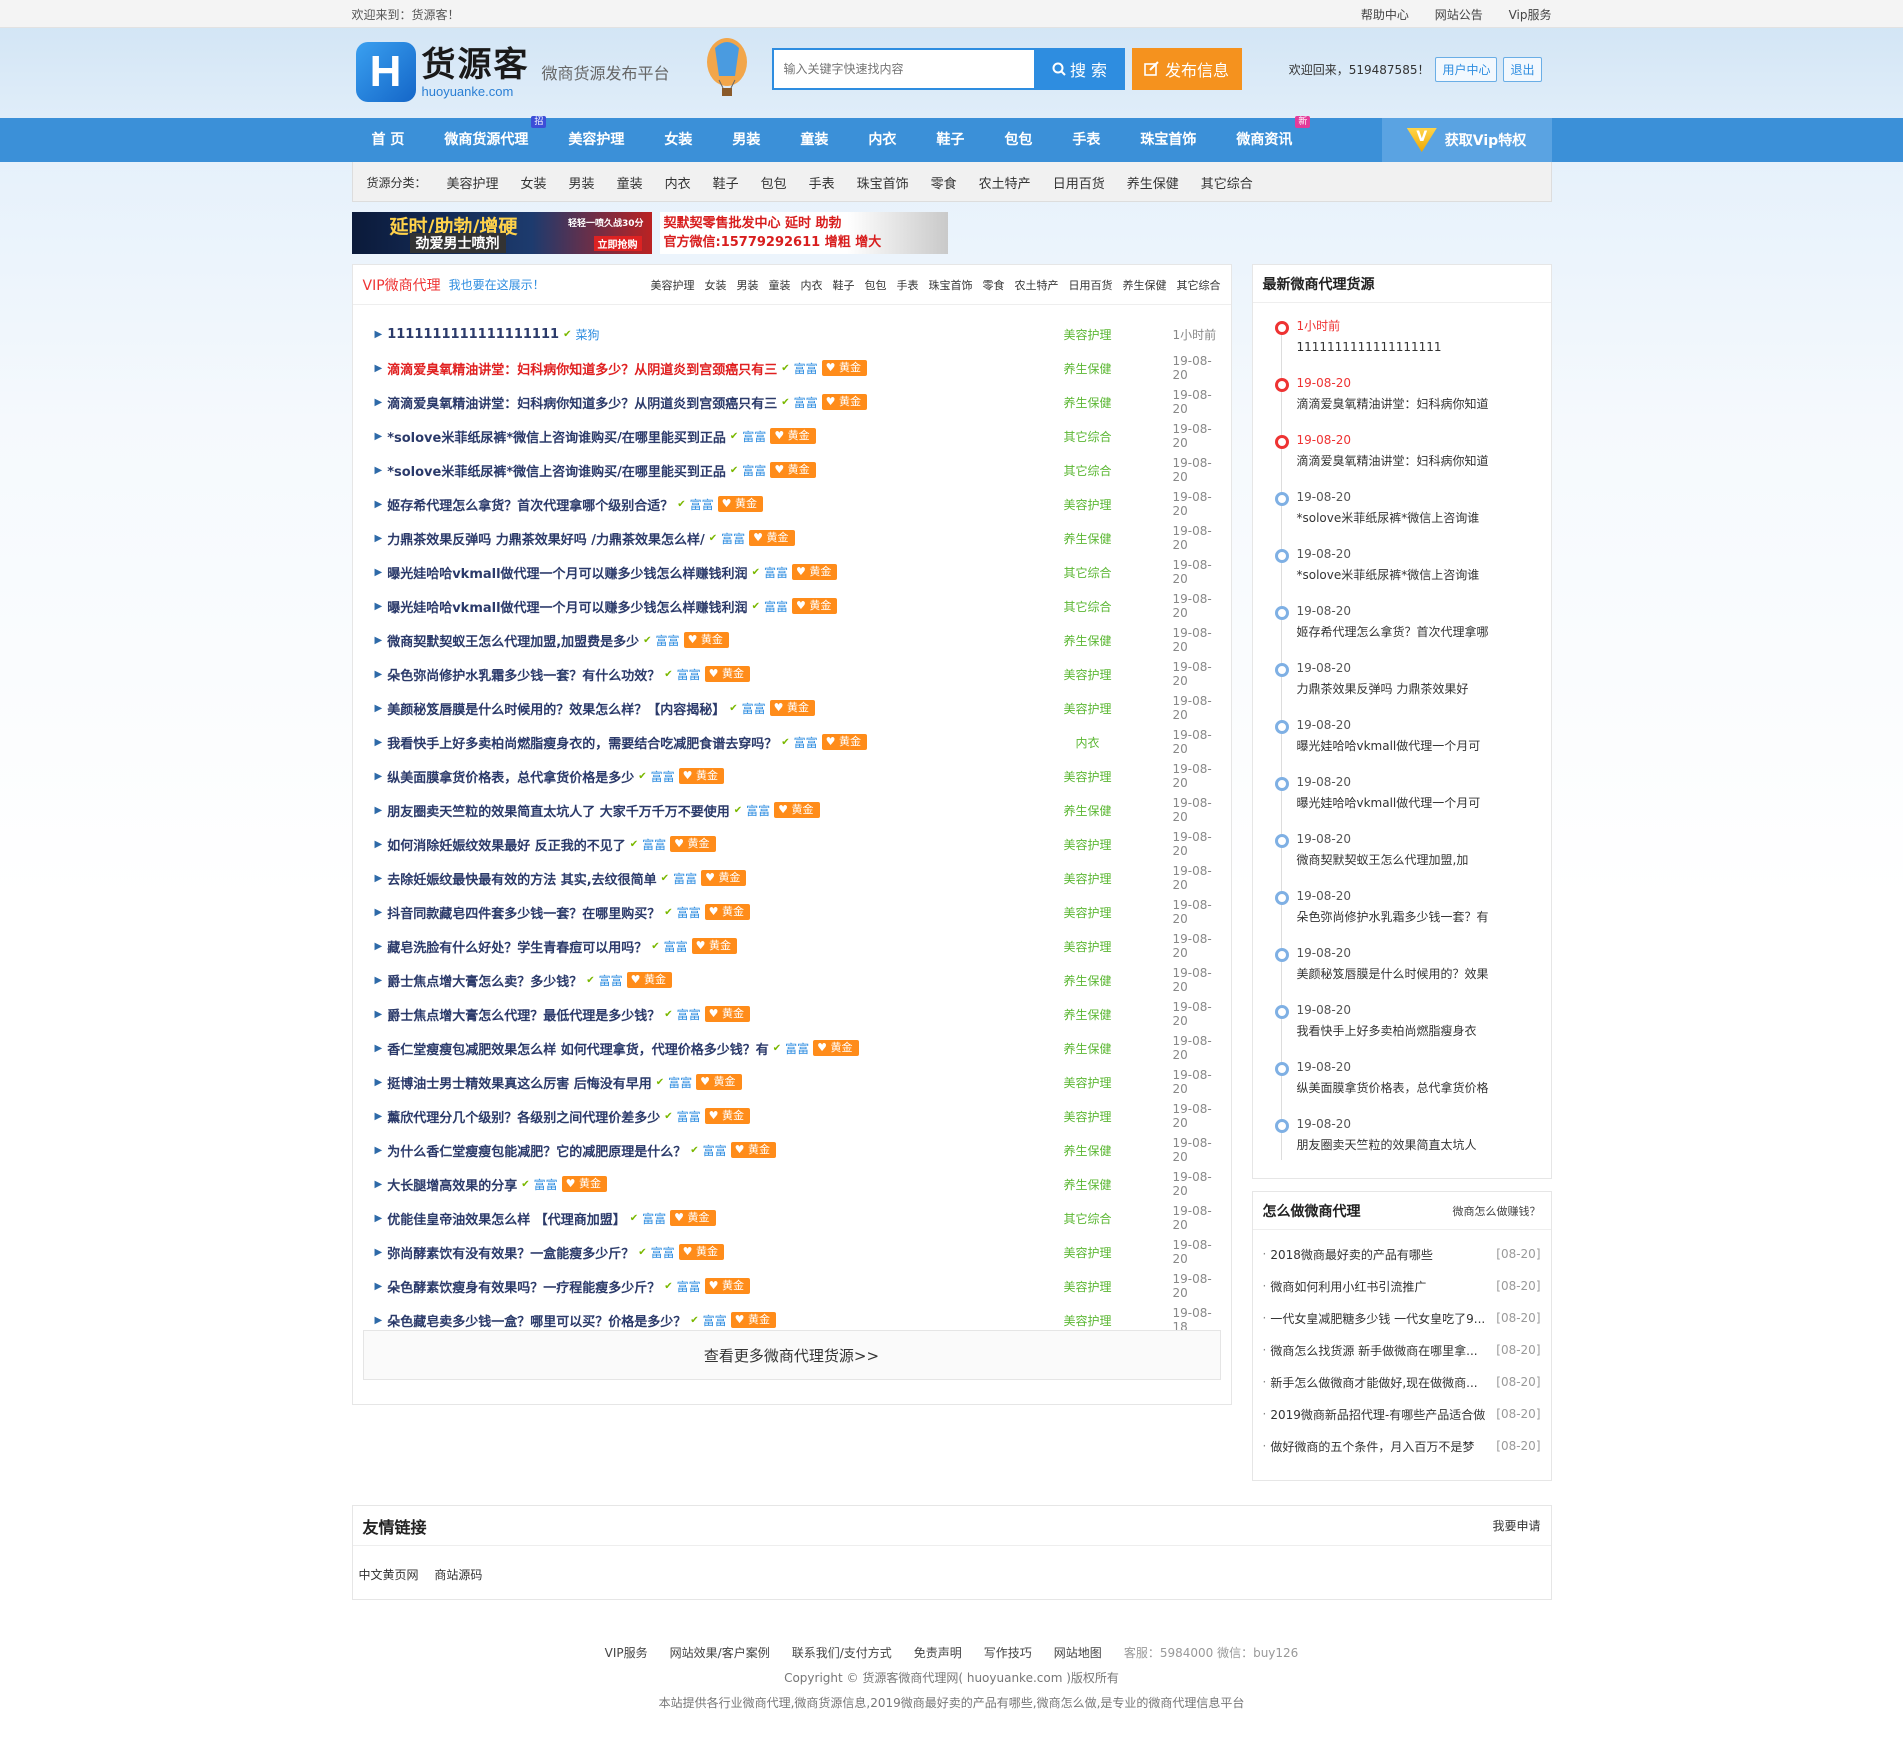 The height and width of the screenshot is (1747, 1903). Describe the element at coordinates (1412, 1084) in the screenshot. I see `timeline-item: 19-08-20 纵美面膜拿货价格表，总代拿货价格` at that location.